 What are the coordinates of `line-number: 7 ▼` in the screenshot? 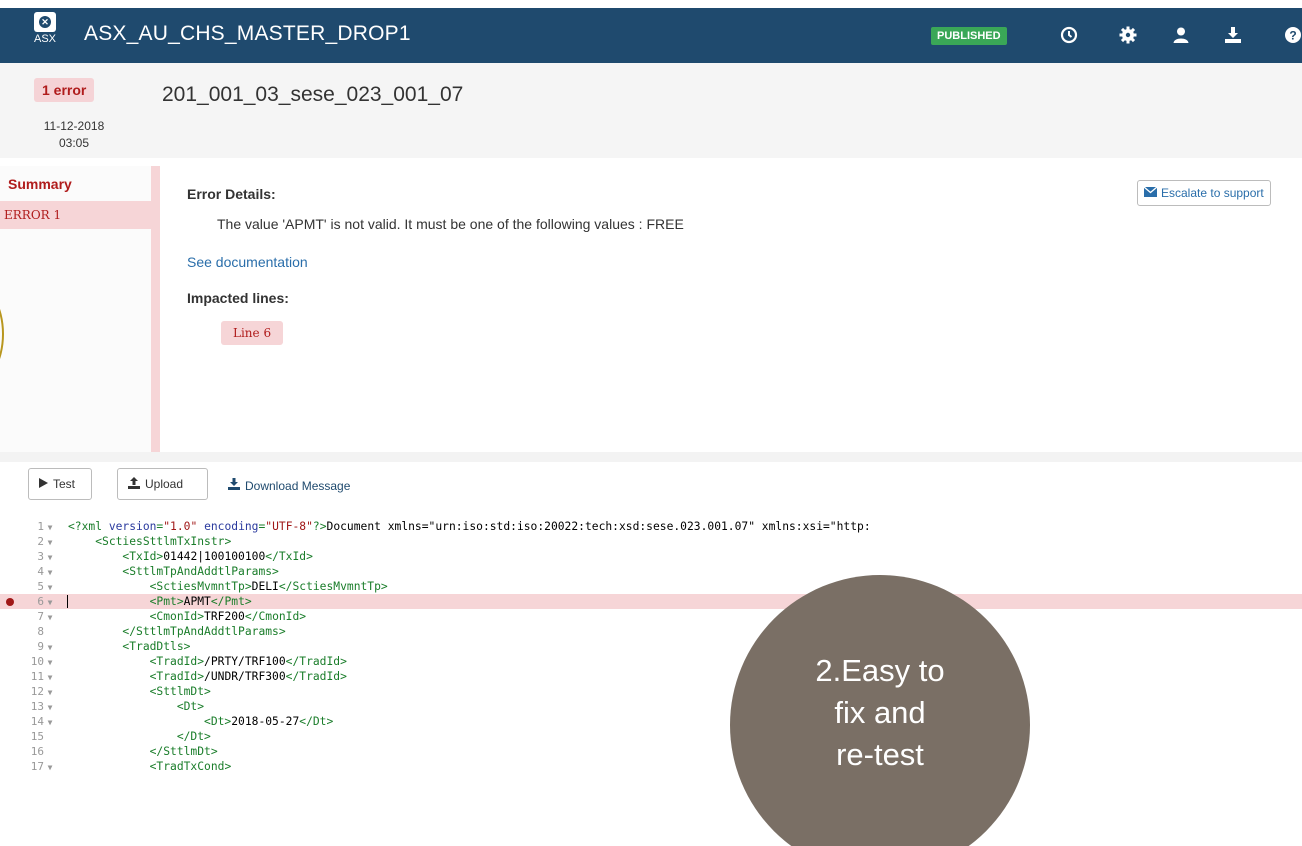 It's located at (31, 616).